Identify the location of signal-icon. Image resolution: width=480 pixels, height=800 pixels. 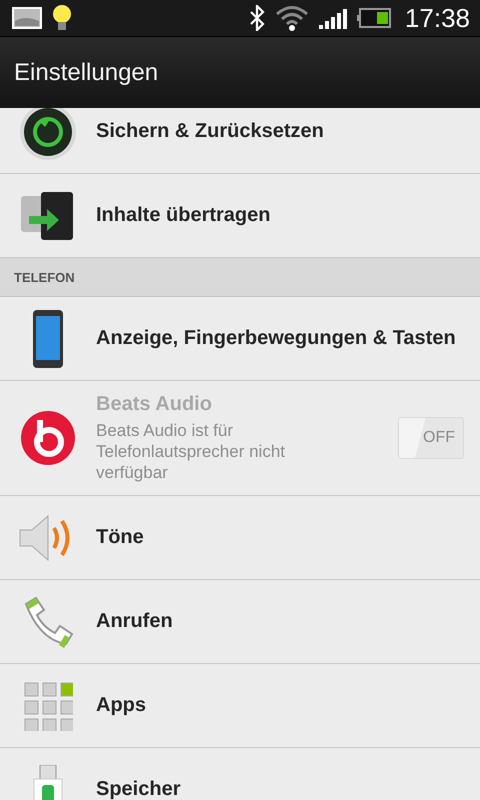
(332, 18).